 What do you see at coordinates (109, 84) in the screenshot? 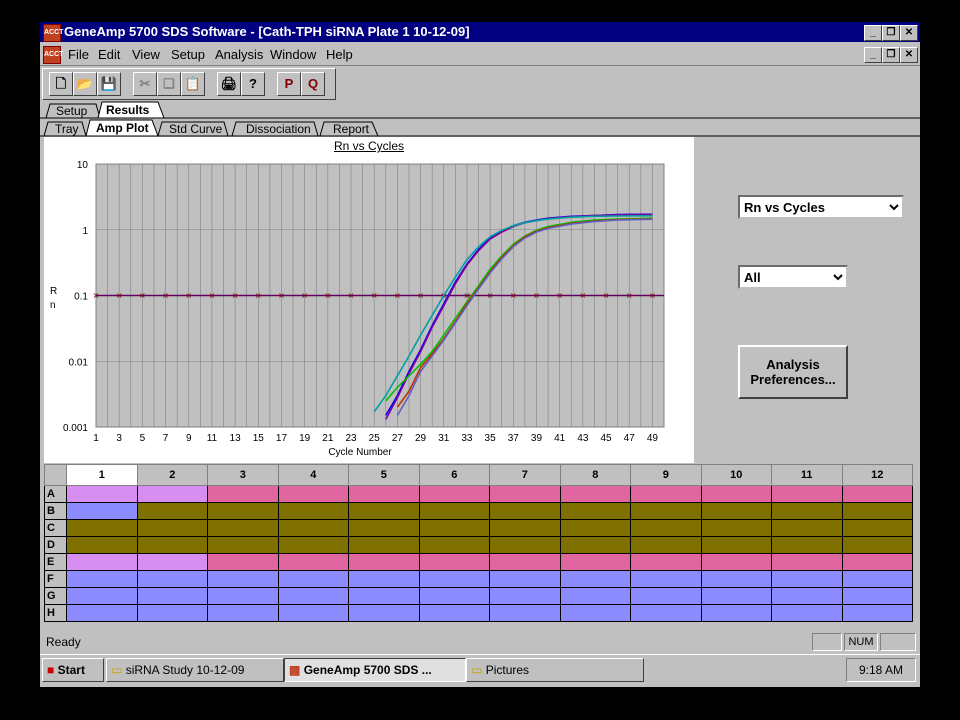
I see `save-icon: 💾` at bounding box center [109, 84].